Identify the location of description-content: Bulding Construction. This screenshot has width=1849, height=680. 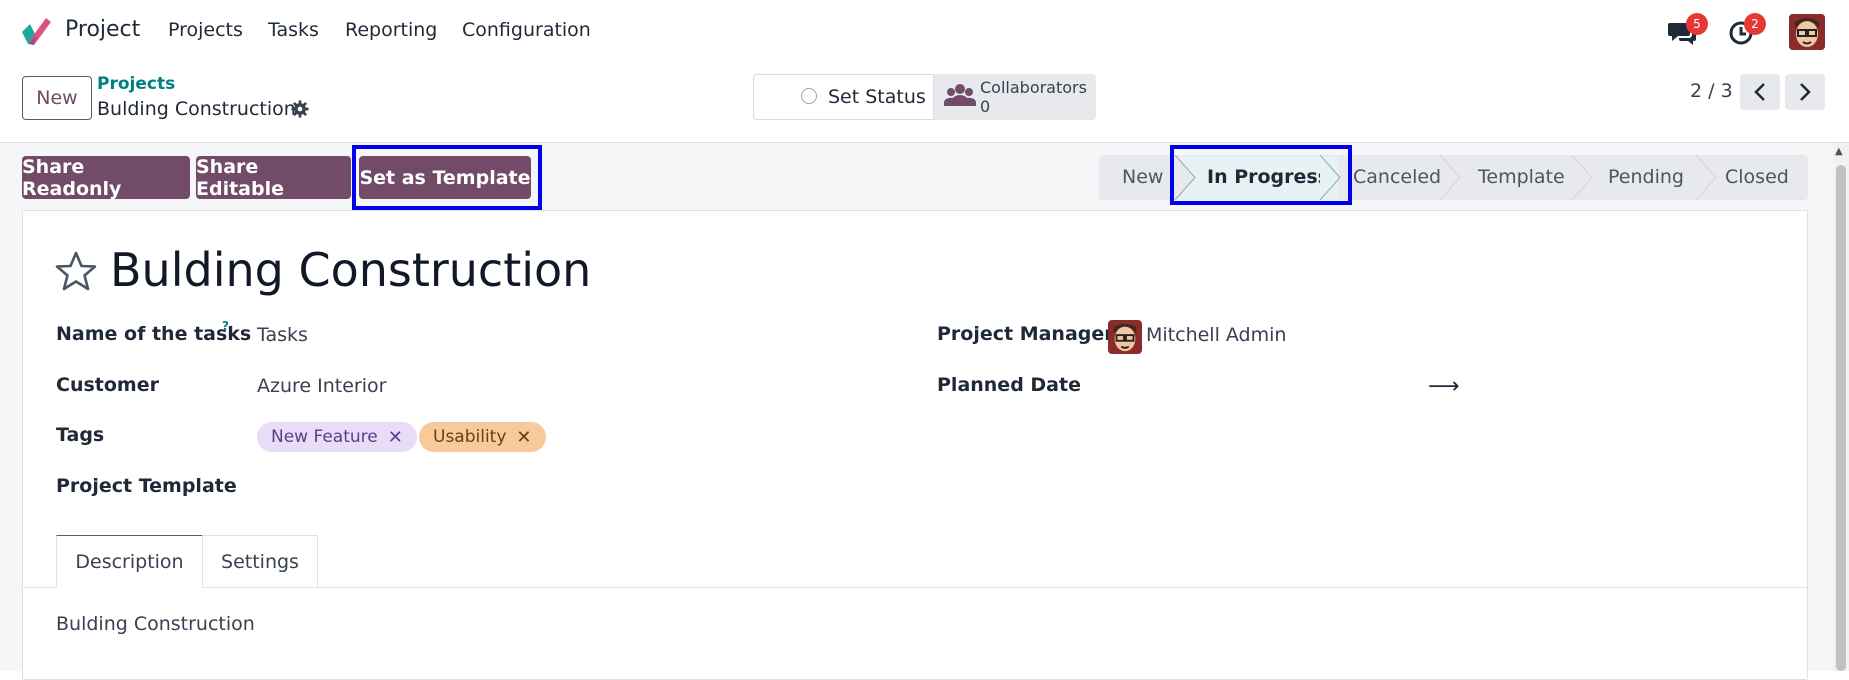
(155, 624).